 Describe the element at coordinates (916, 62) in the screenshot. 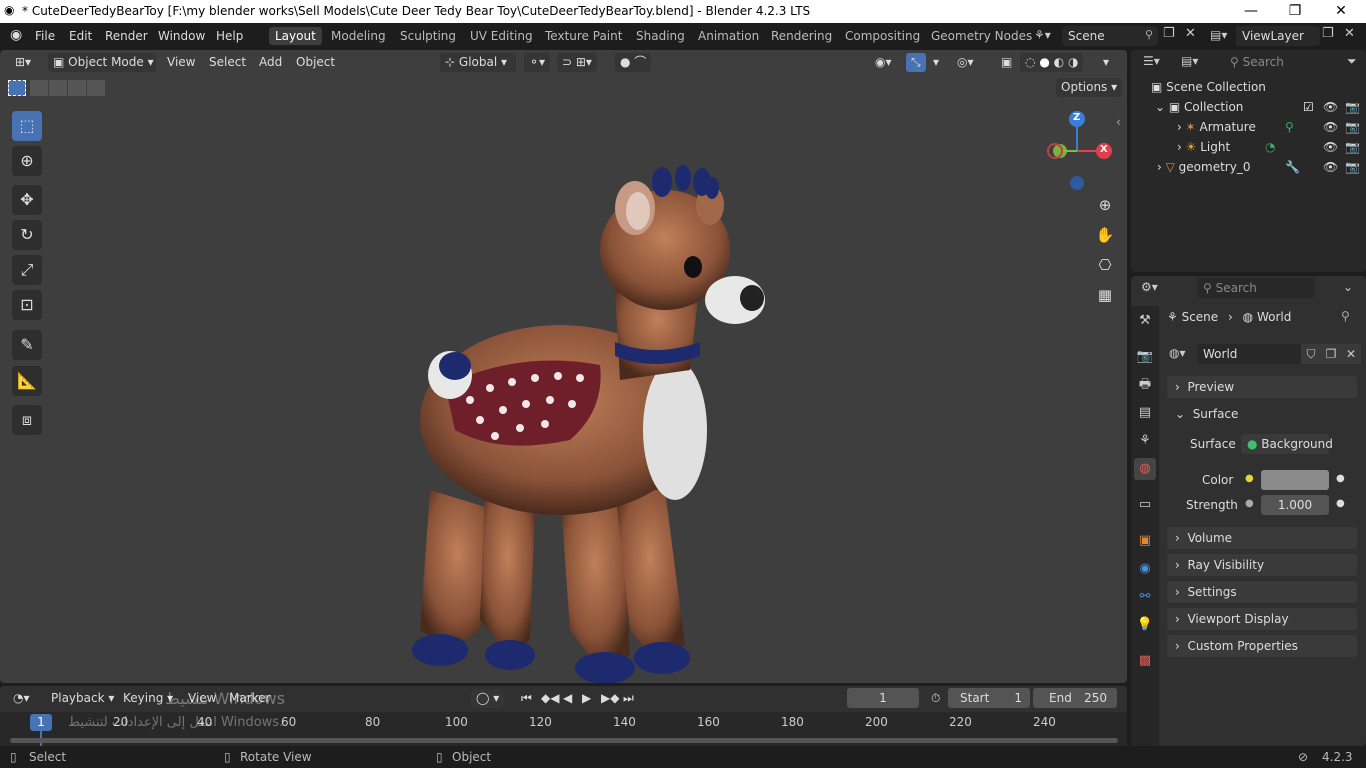

I see `gizmo-toggle-icon: ⤡` at that location.